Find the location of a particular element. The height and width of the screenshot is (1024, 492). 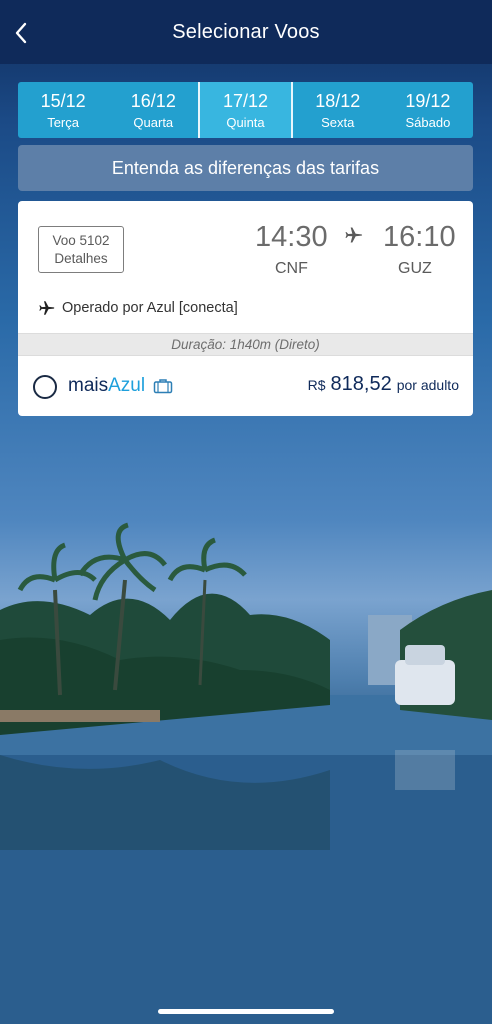

date-label: 16/12 is located at coordinates (153, 100).